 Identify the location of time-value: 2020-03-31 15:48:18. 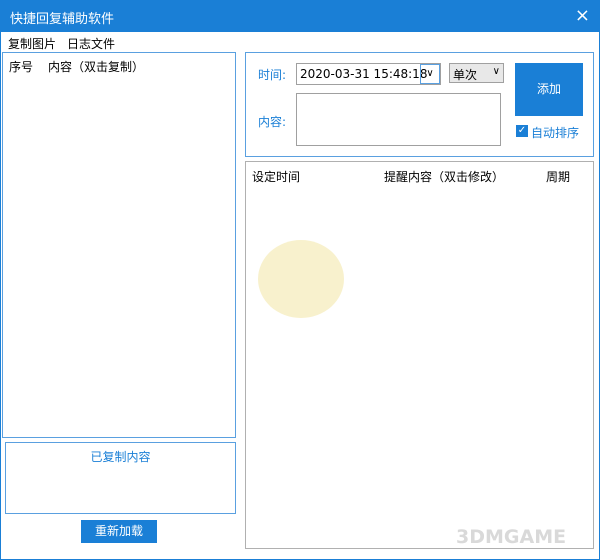
(364, 74).